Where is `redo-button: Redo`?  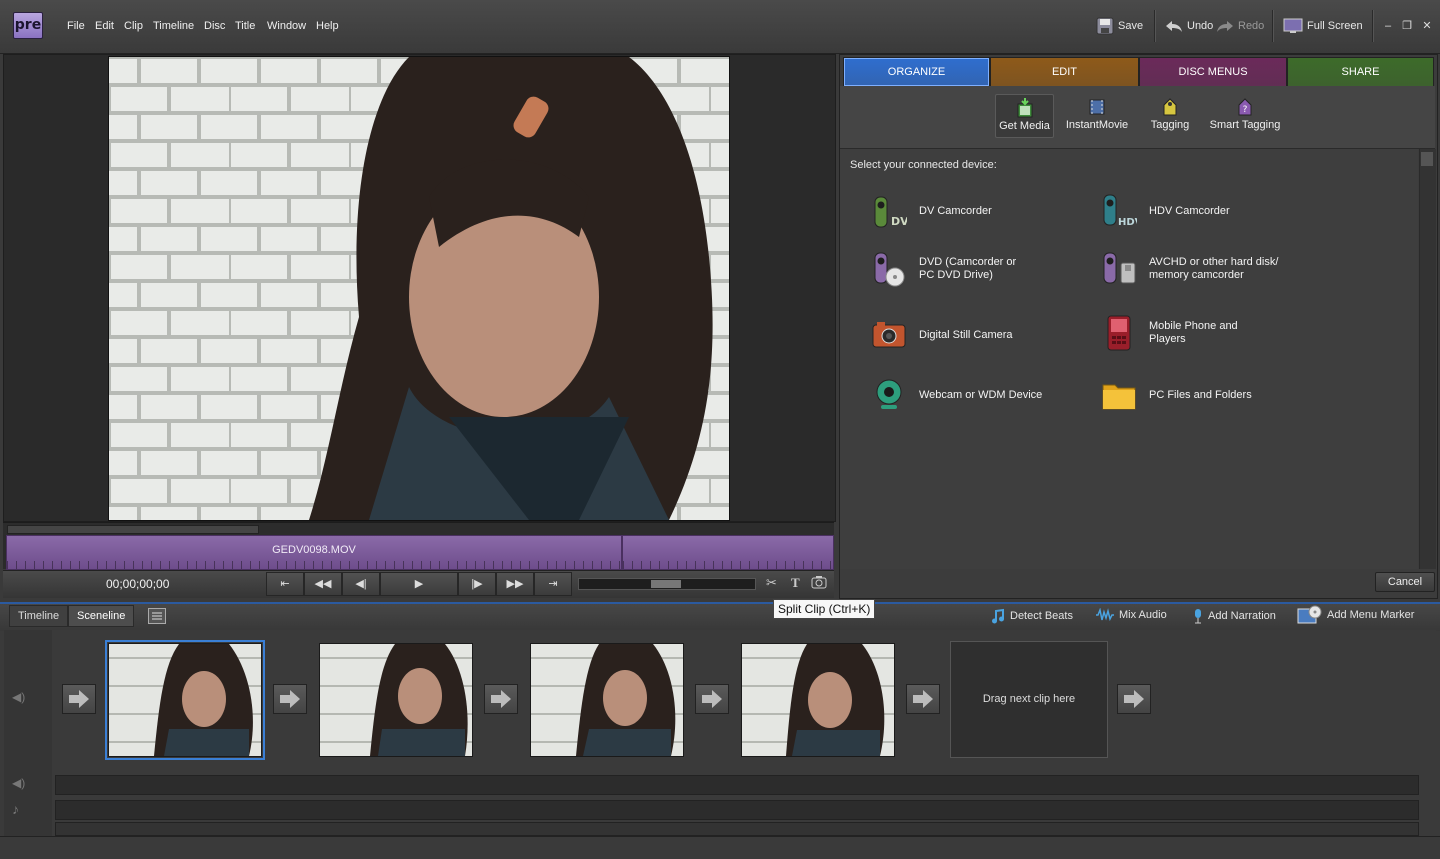
redo-button: Redo is located at coordinates (1240, 26).